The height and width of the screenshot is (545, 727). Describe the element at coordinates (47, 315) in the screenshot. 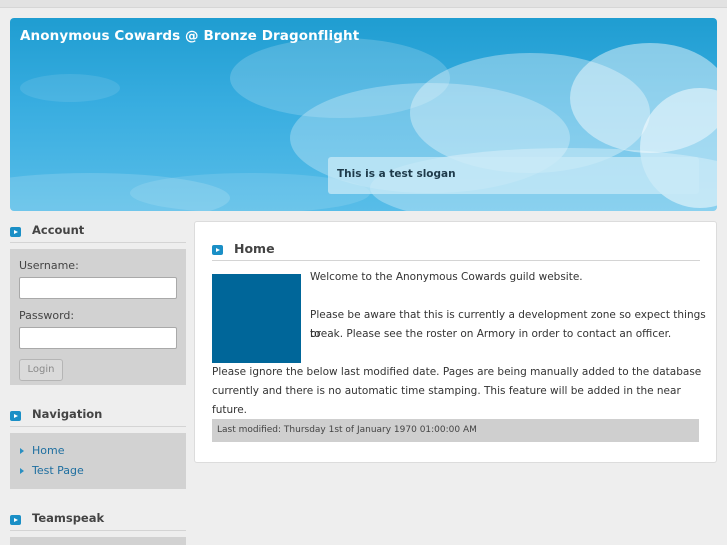

I see `password-label: Password:` at that location.